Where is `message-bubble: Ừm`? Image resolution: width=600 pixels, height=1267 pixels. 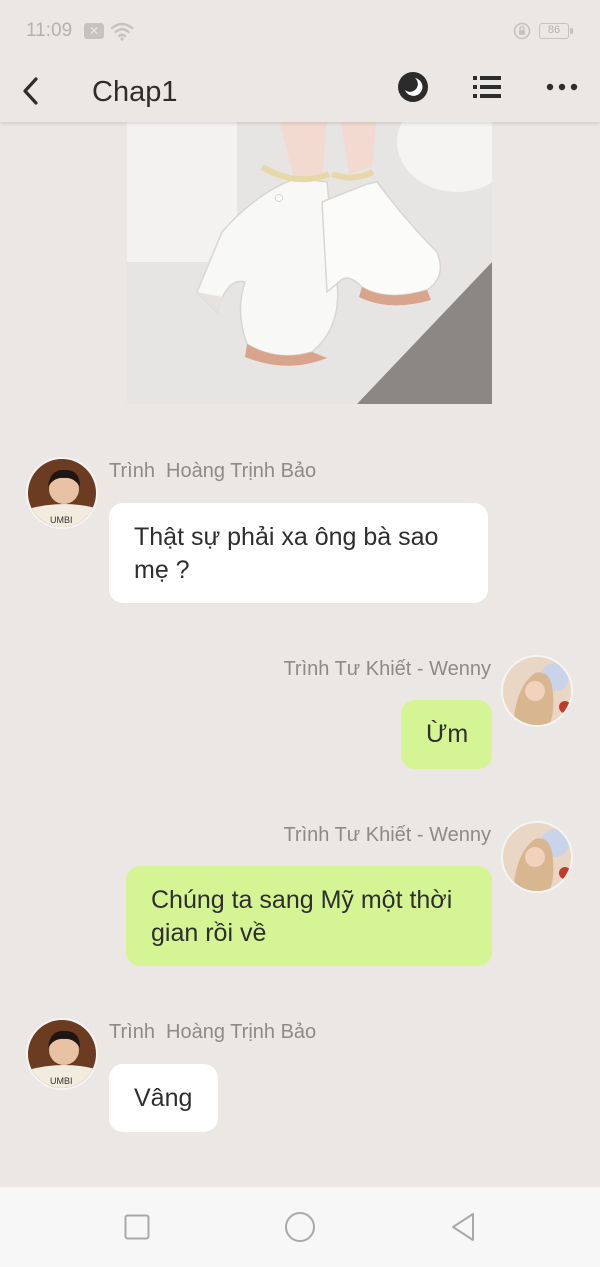
message-bubble: Ừm is located at coordinates (446, 734).